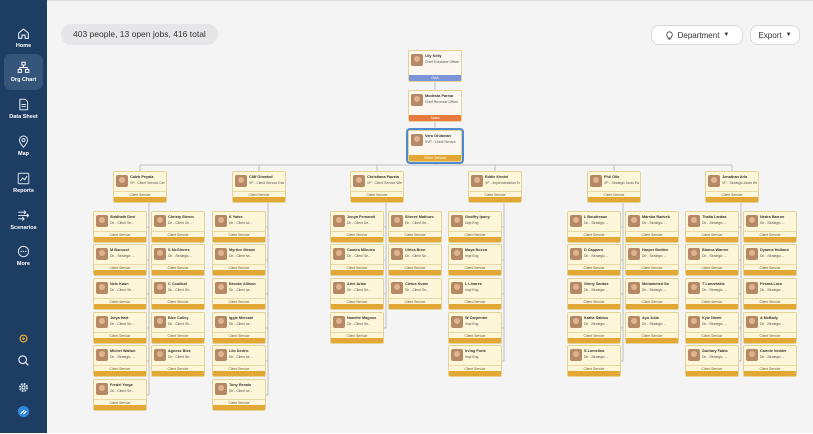 This screenshot has width=813, height=434. I want to click on gear-icon, so click(23, 387).